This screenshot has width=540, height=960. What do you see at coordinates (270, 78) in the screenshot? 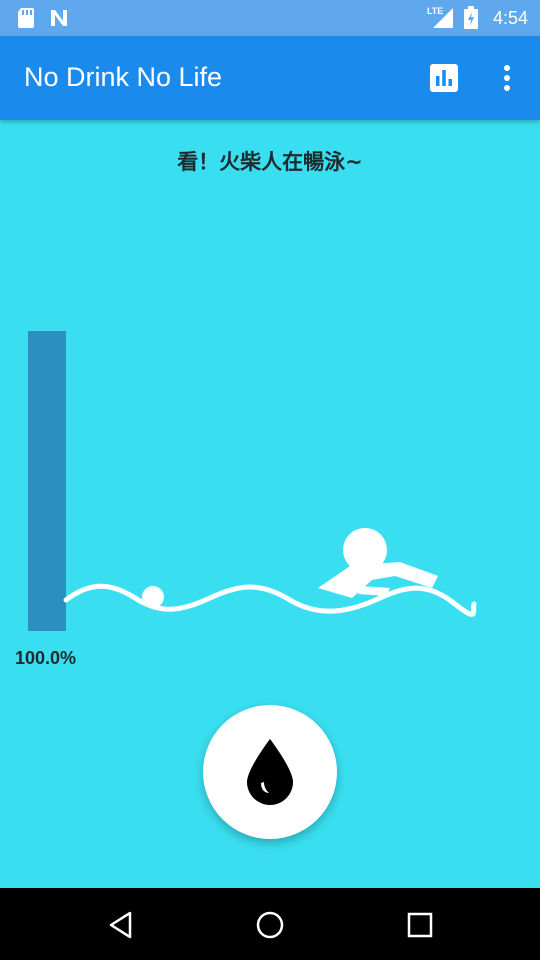
I see `app-bar: No Drink No Life` at bounding box center [270, 78].